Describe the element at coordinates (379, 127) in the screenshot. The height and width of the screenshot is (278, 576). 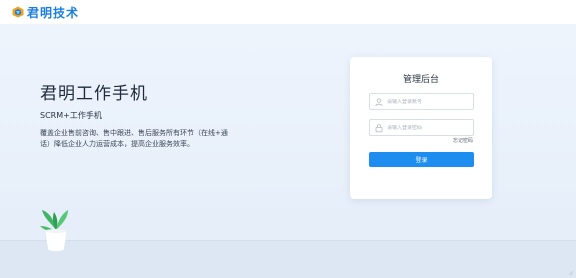
I see `lock-icon` at that location.